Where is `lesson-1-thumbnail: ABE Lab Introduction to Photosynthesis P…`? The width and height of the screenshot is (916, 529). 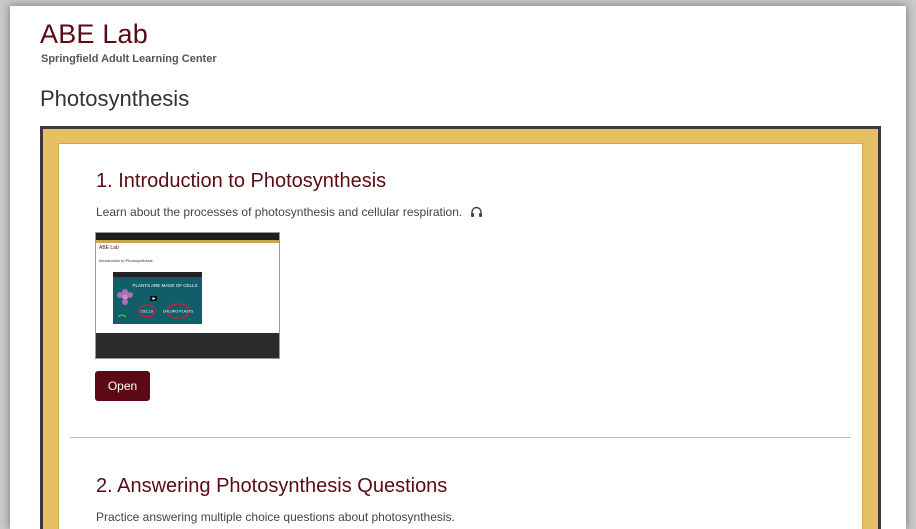 lesson-1-thumbnail: ABE Lab Introduction to Photosynthesis P… is located at coordinates (187, 295).